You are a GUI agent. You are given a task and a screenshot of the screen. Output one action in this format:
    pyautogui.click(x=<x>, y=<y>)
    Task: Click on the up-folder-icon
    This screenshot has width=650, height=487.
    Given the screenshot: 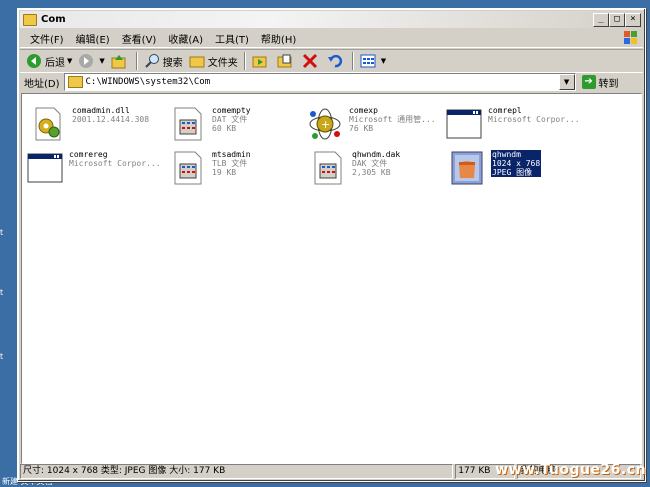 What is the action you would take?
    pyautogui.click(x=118, y=62)
    